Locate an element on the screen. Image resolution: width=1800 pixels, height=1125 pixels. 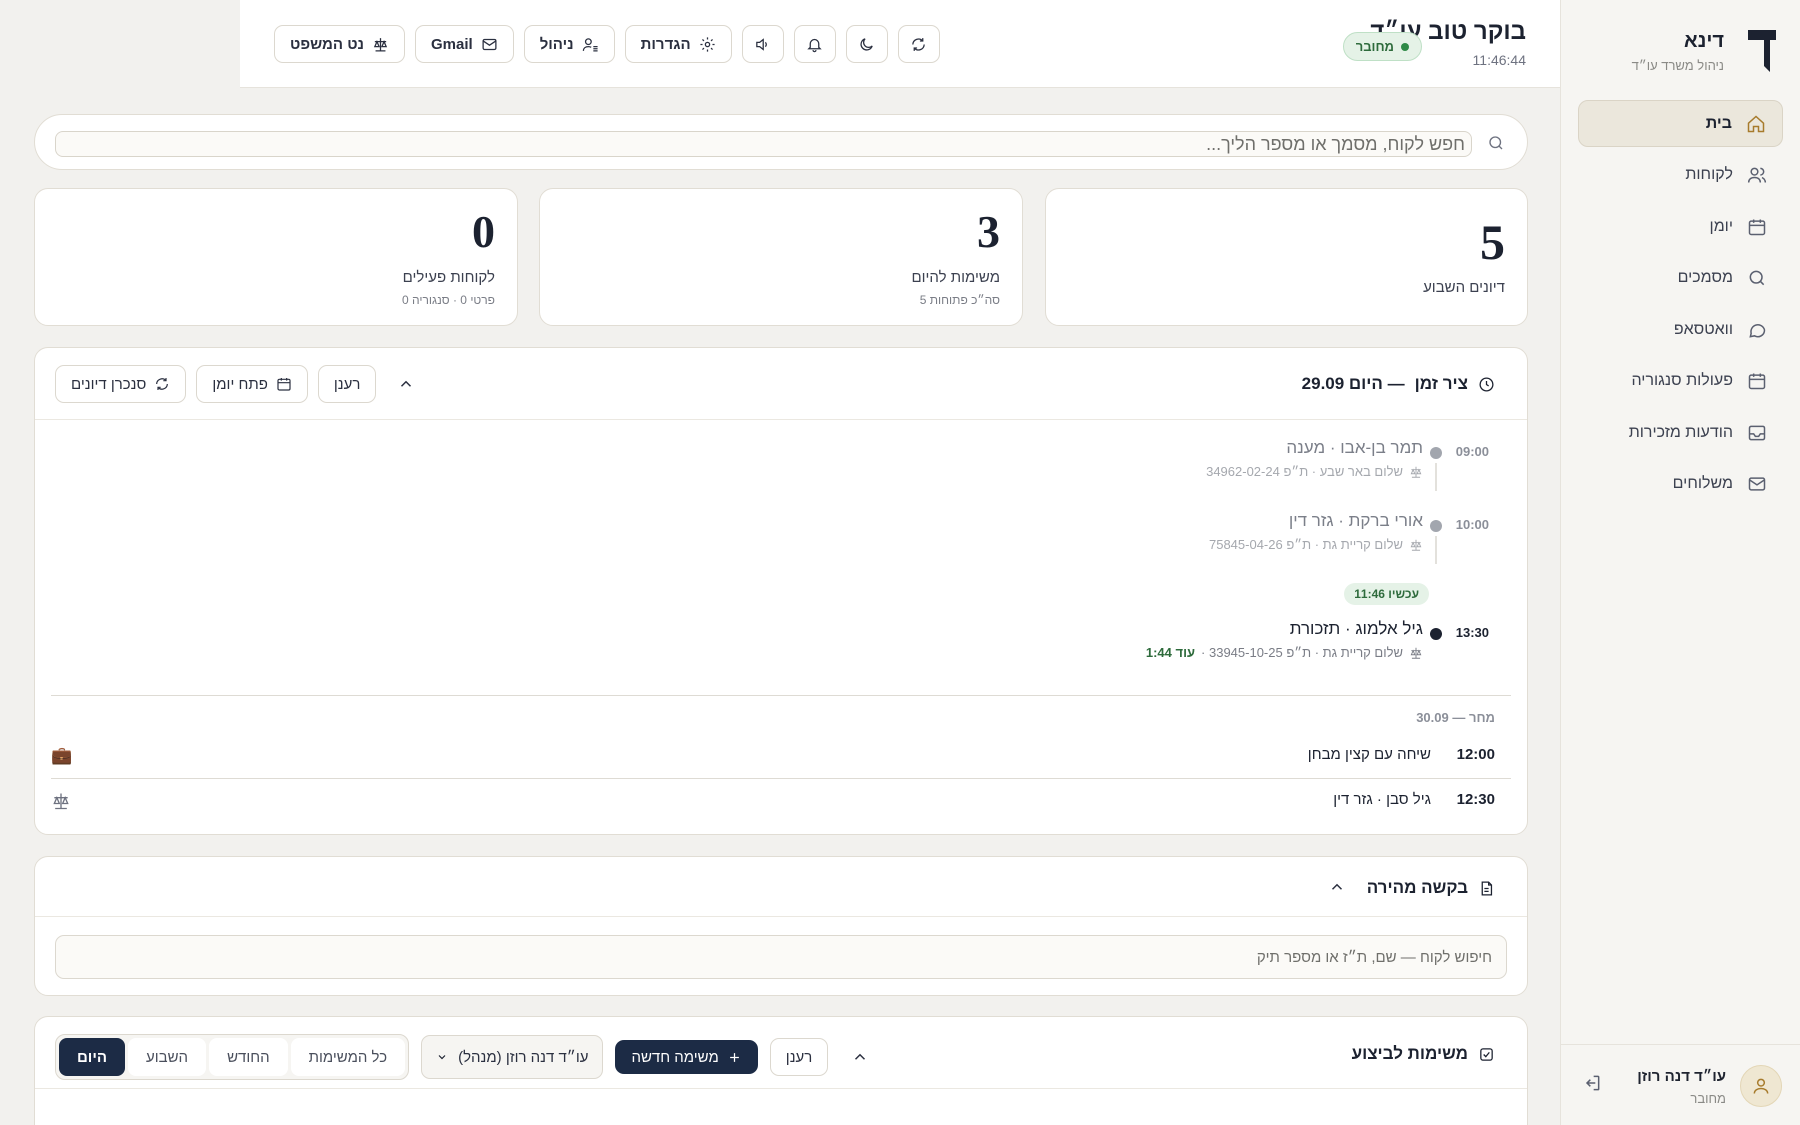
list-item: 12:00 שיחה עם קצין מבחן 💼 is located at coordinates (781, 756).